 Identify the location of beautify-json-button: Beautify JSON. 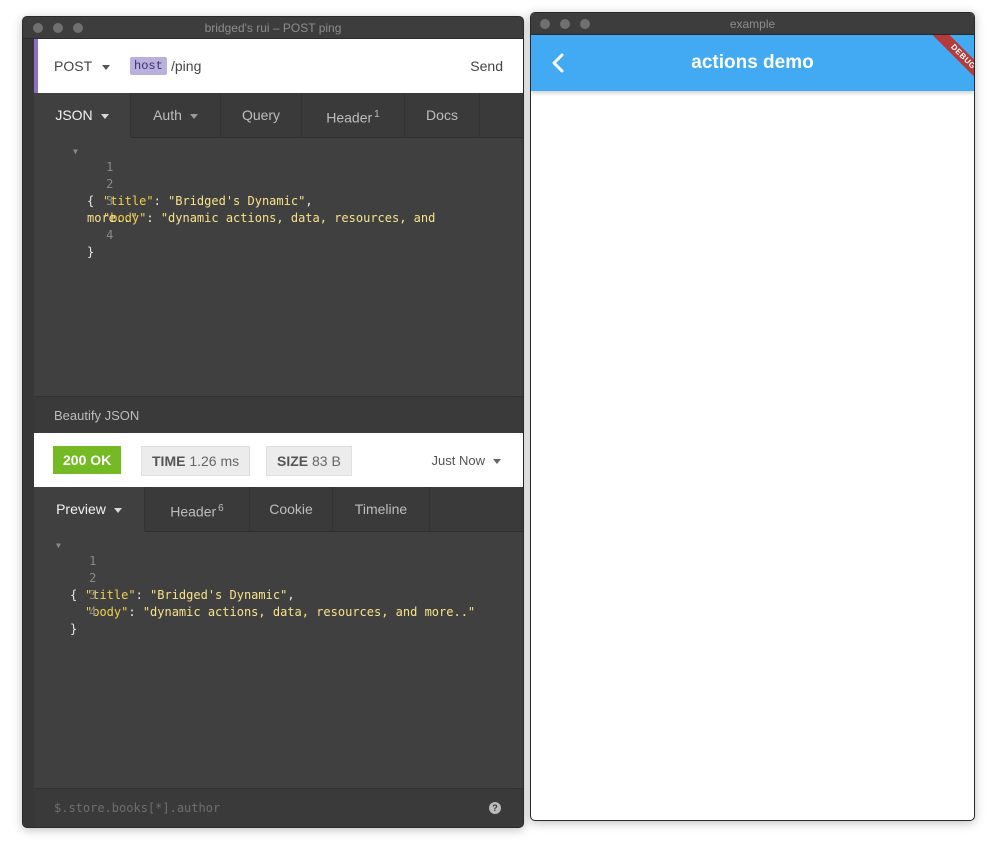
(96, 415).